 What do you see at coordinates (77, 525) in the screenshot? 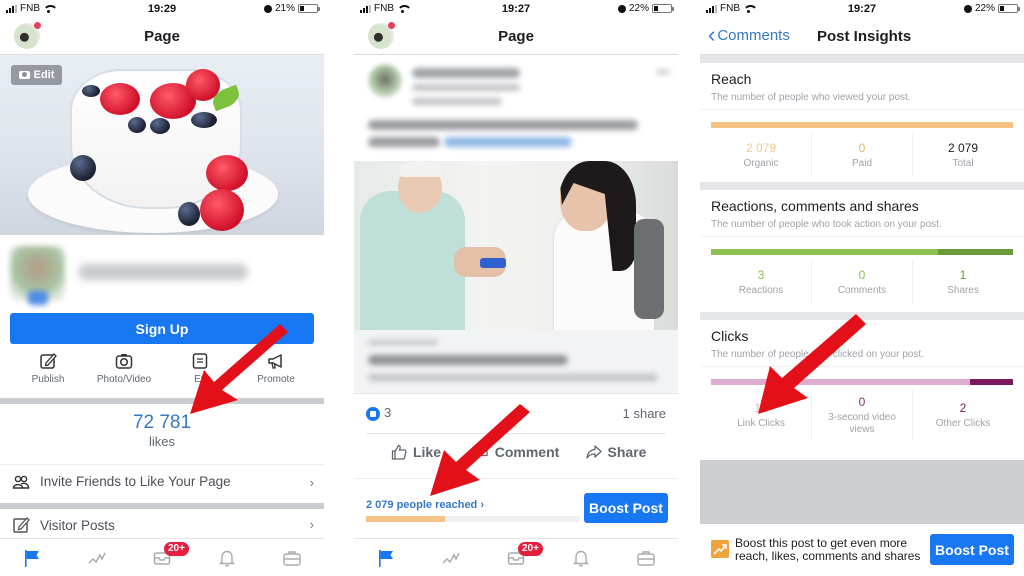
I see `visitor-posts-label: Visitor Posts` at bounding box center [77, 525].